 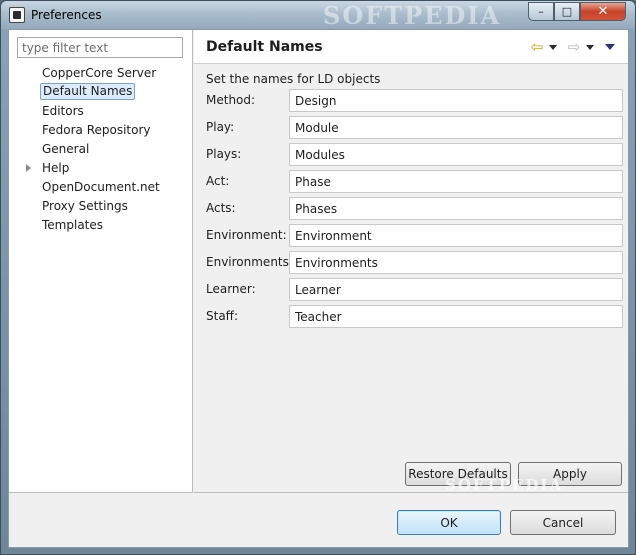 I want to click on tree-item-label: OpenDocument.net, so click(x=101, y=187).